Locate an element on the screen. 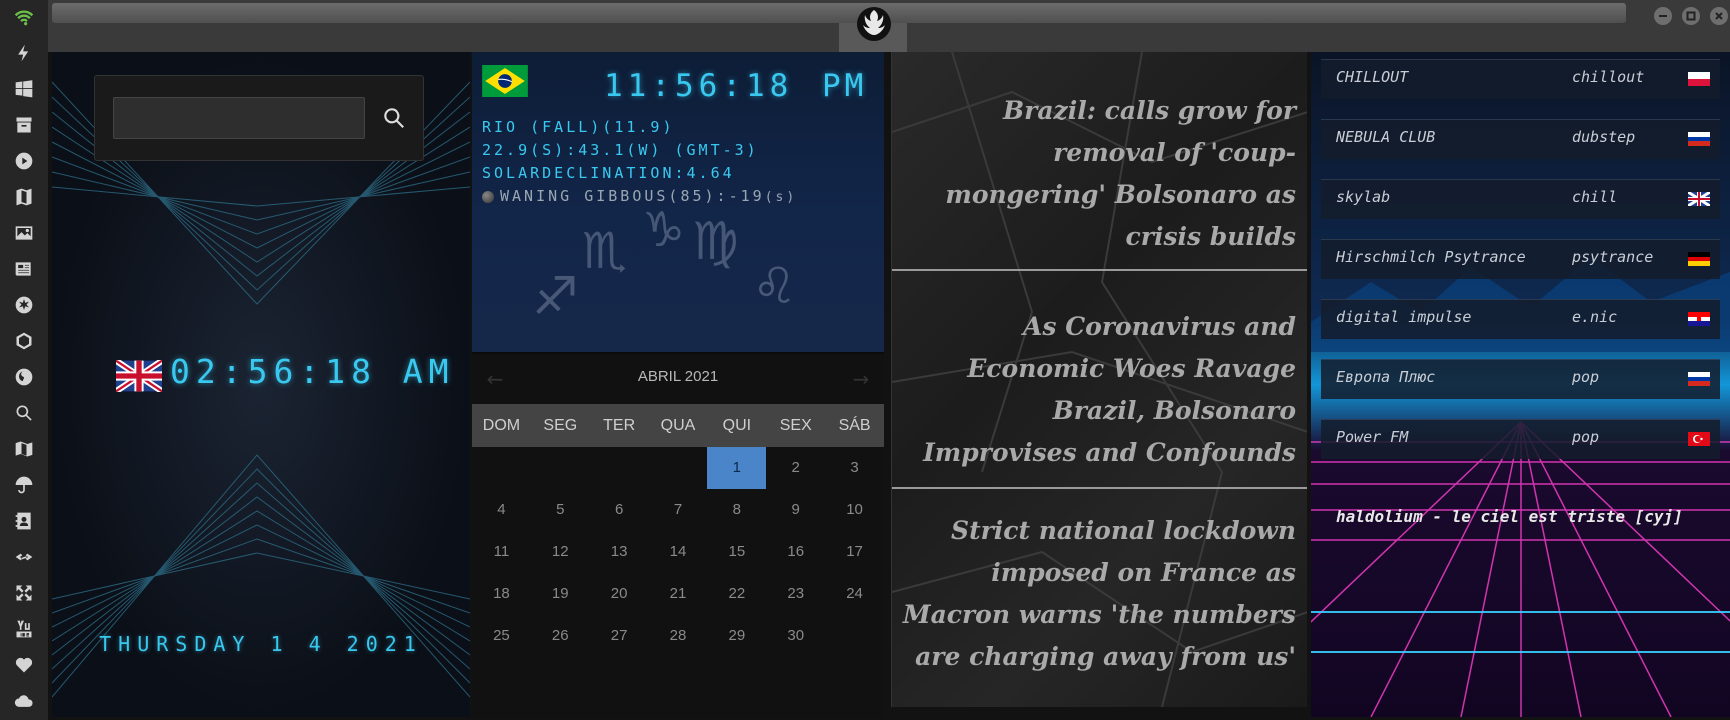 This screenshot has width=1730, height=720. search-input is located at coordinates (239, 118).